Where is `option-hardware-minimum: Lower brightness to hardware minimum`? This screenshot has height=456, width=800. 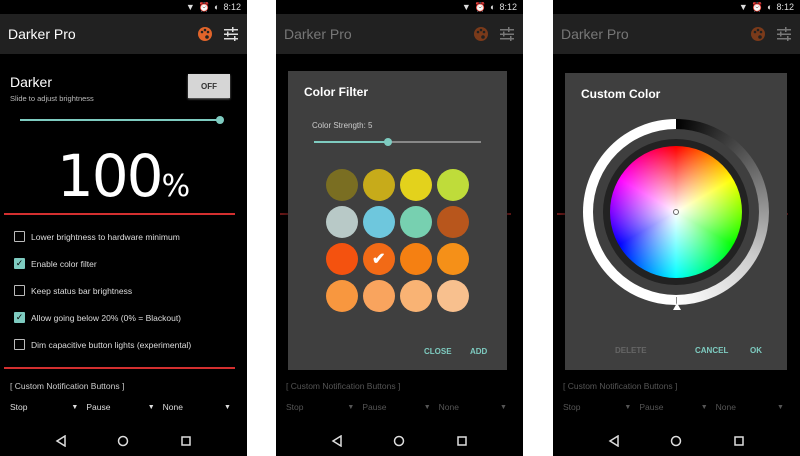 option-hardware-minimum: Lower brightness to hardware minimum is located at coordinates (97, 236).